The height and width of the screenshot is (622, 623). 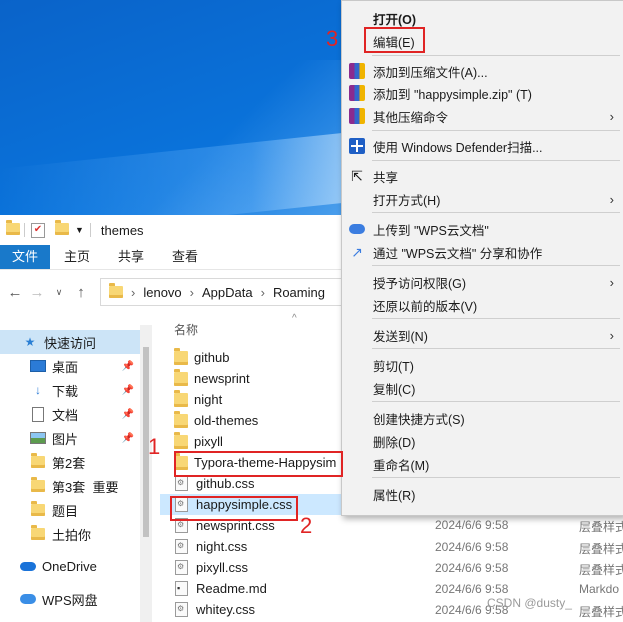 What do you see at coordinates (79, 230) in the screenshot?
I see `chevron-down-icon: ▼` at bounding box center [79, 230].